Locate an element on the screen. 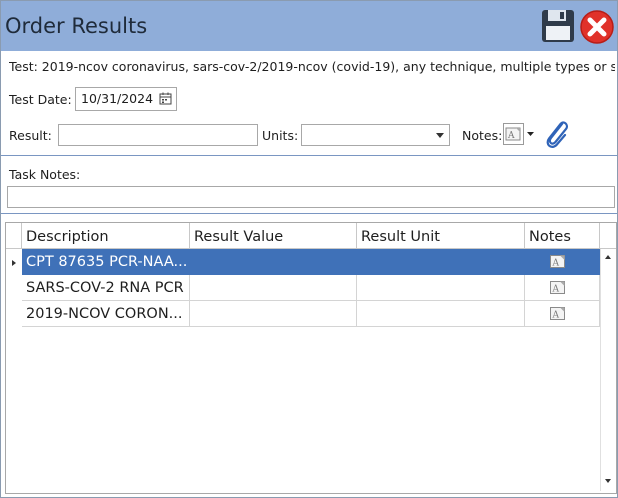 This screenshot has width=618, height=498. result-label: Result: is located at coordinates (30, 135).